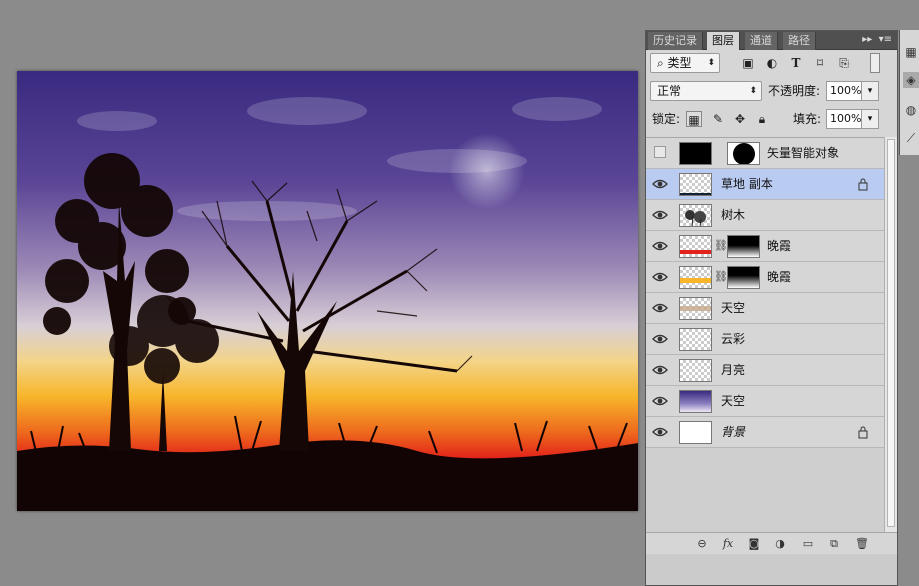 This screenshot has height=586, width=919. I want to click on layer-row-moon: 月亮, so click(765, 370).